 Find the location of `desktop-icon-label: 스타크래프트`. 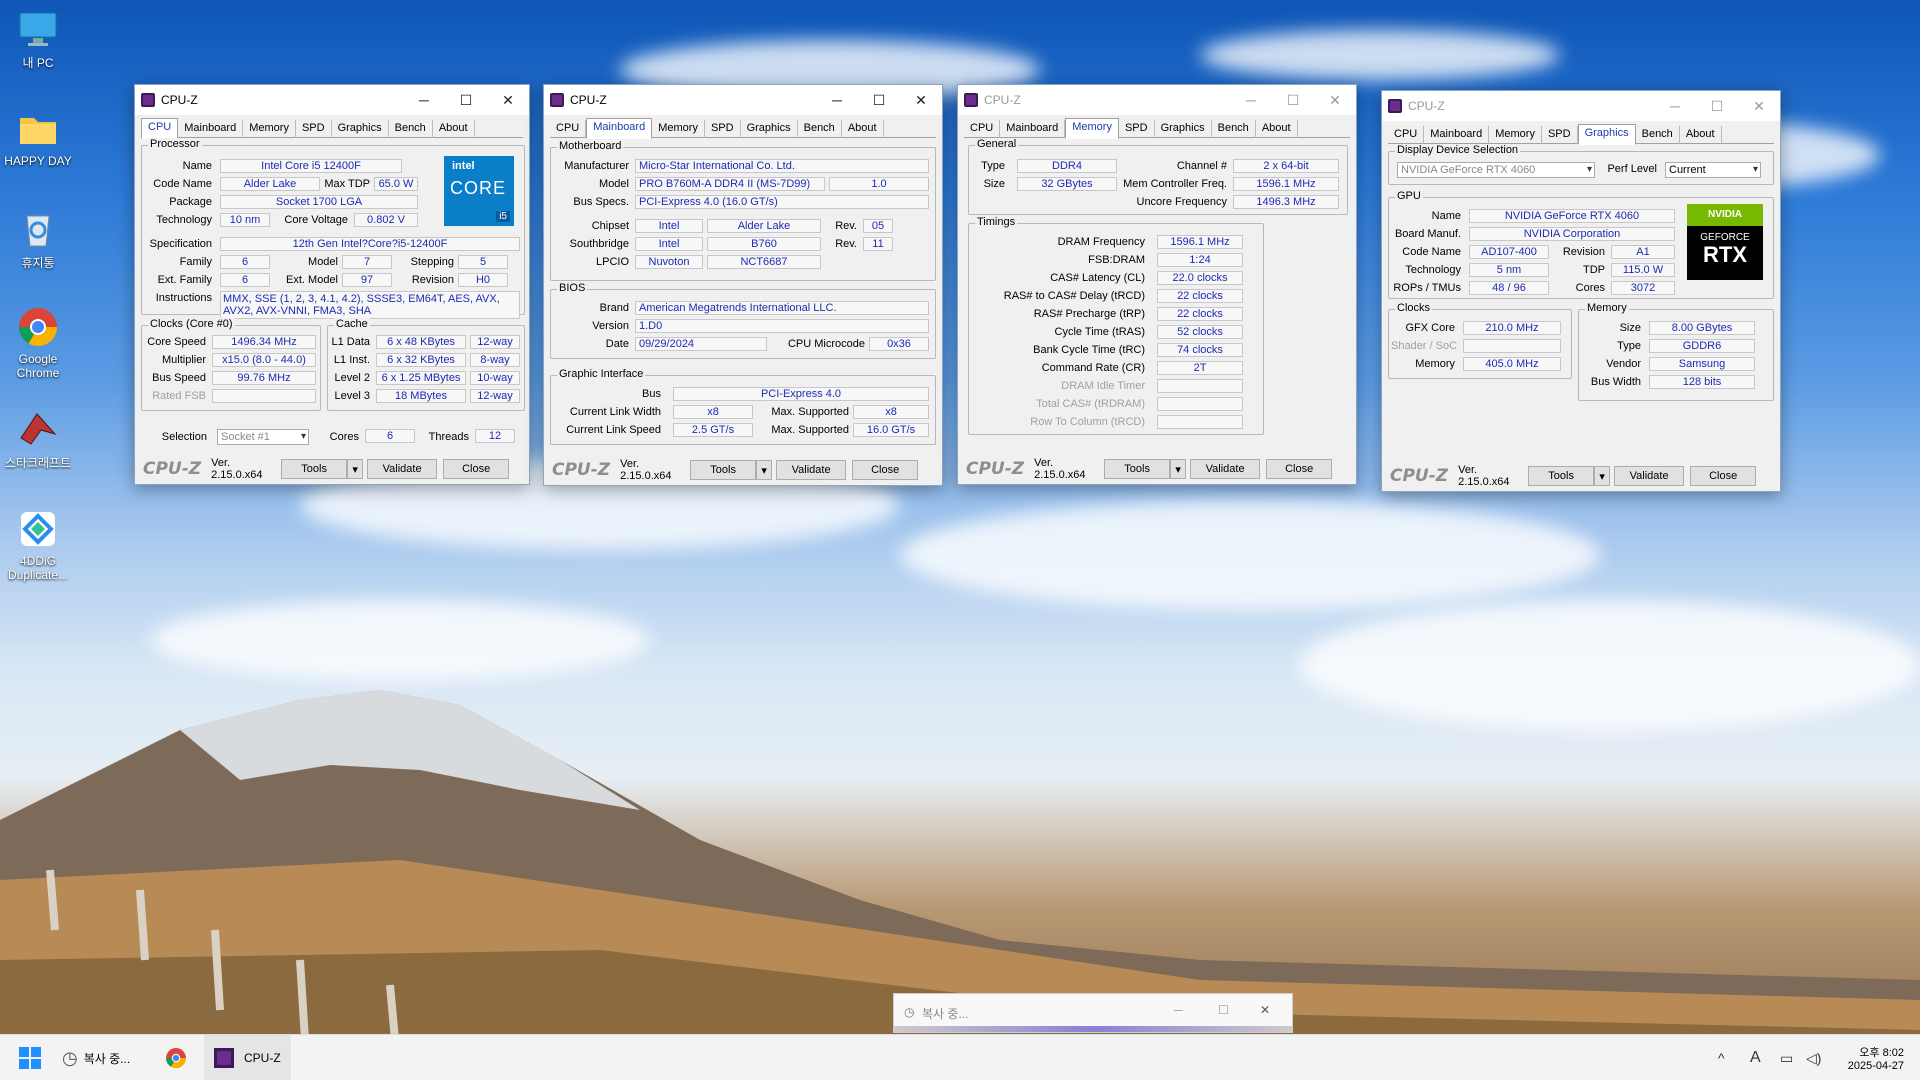

desktop-icon-label: 스타크래프트 is located at coordinates (38, 463).